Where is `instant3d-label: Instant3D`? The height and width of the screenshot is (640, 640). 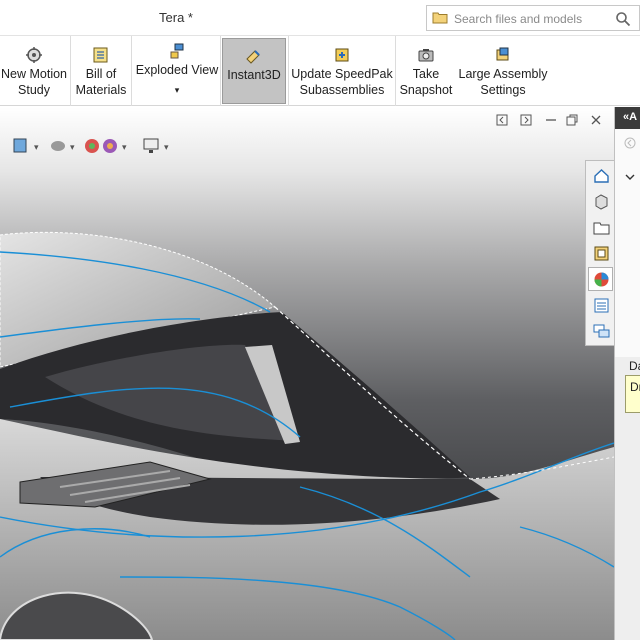
instant3d-label: Instant3D is located at coordinates (254, 75).